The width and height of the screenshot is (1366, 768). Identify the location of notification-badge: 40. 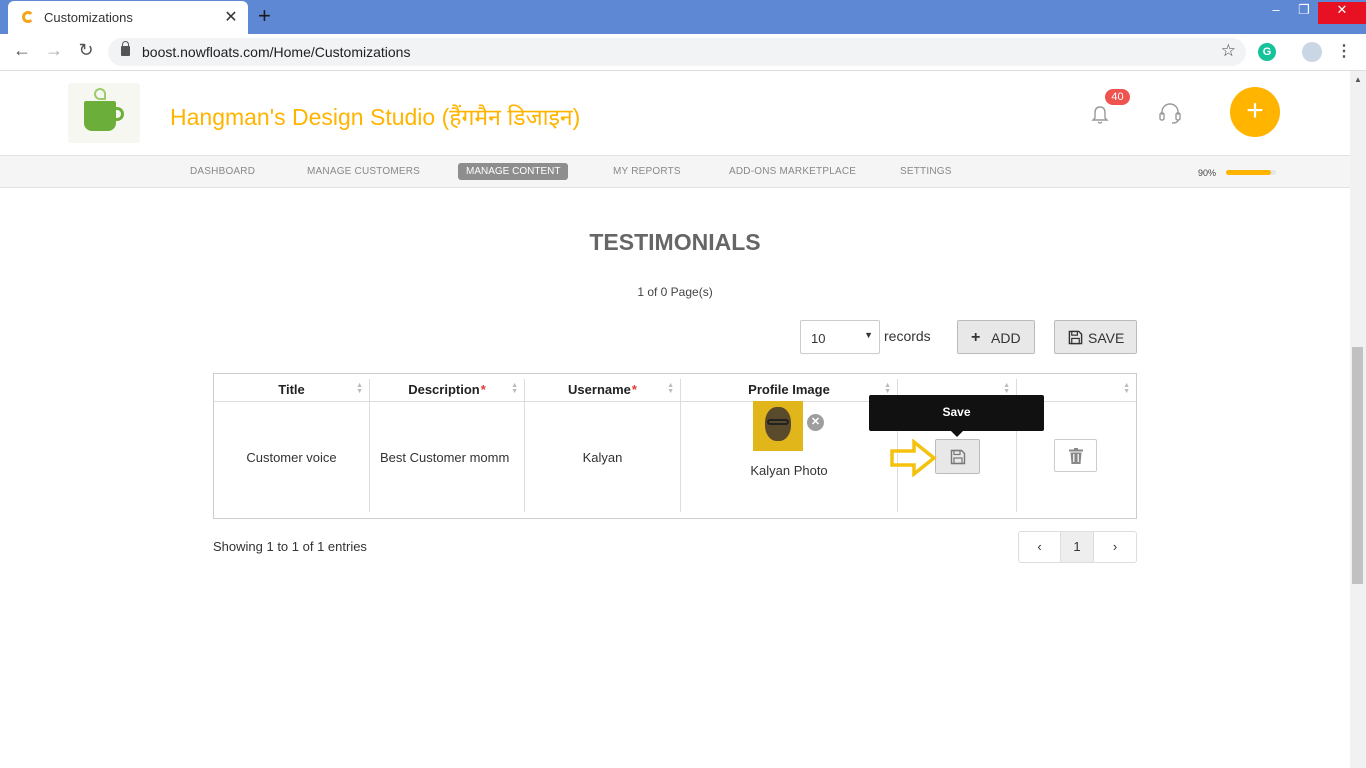
(1117, 97).